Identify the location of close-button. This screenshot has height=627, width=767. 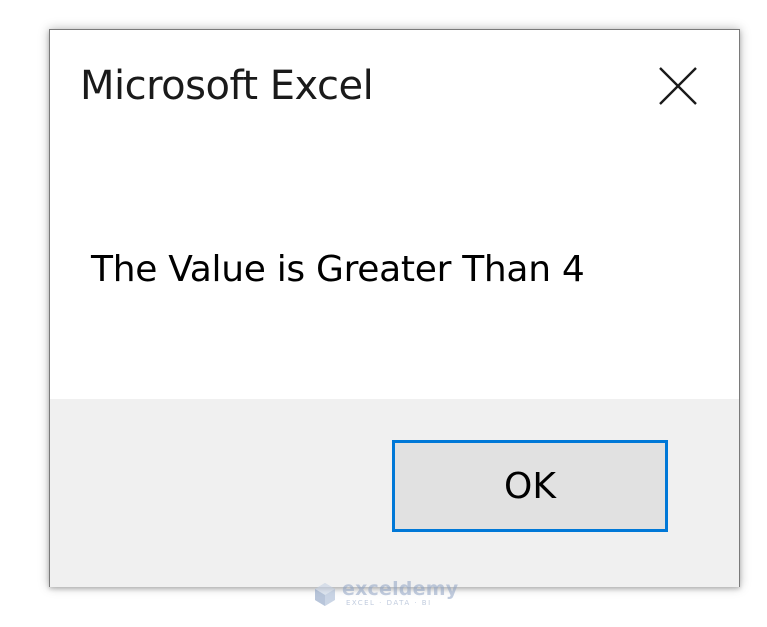
(678, 86).